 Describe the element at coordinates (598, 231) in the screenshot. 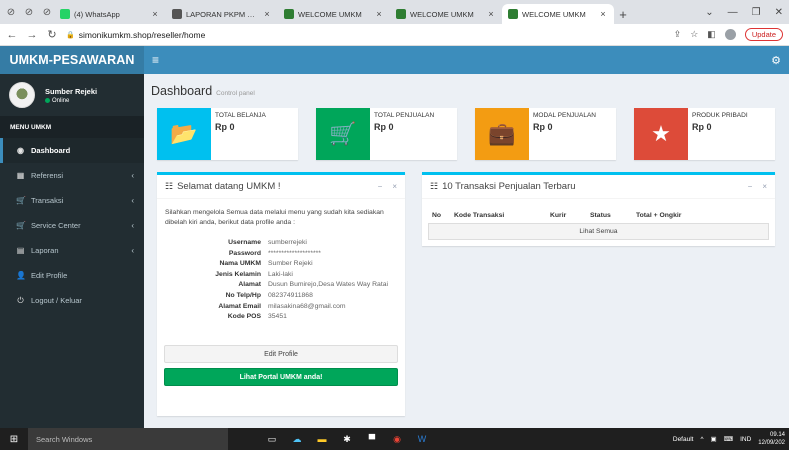

I see `see-all-link: Lihat Semua` at that location.